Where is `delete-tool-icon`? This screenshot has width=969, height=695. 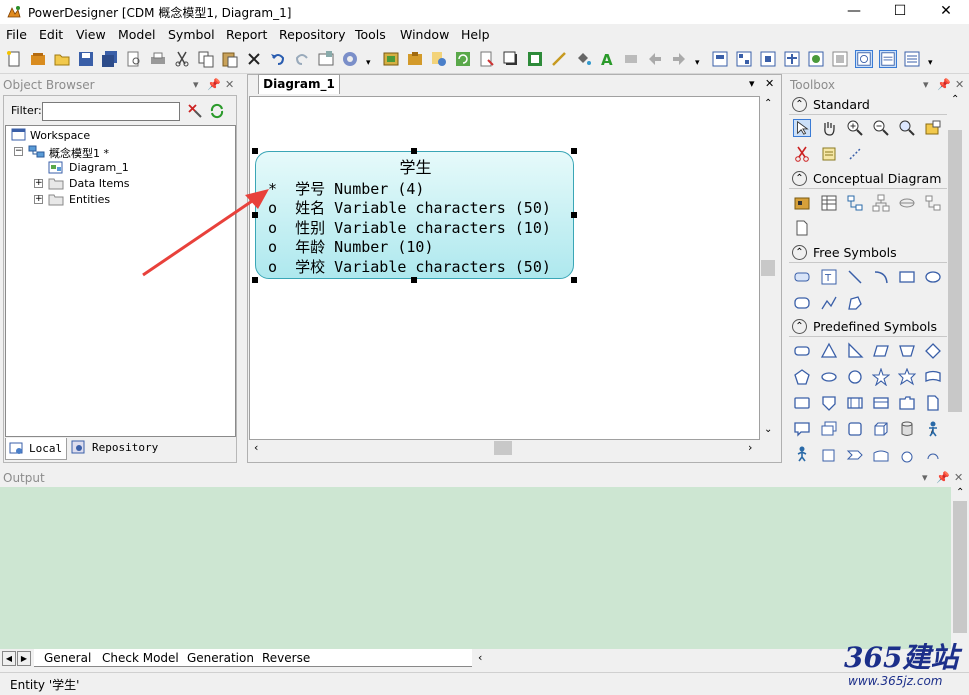
delete-tool-icon is located at coordinates (802, 154).